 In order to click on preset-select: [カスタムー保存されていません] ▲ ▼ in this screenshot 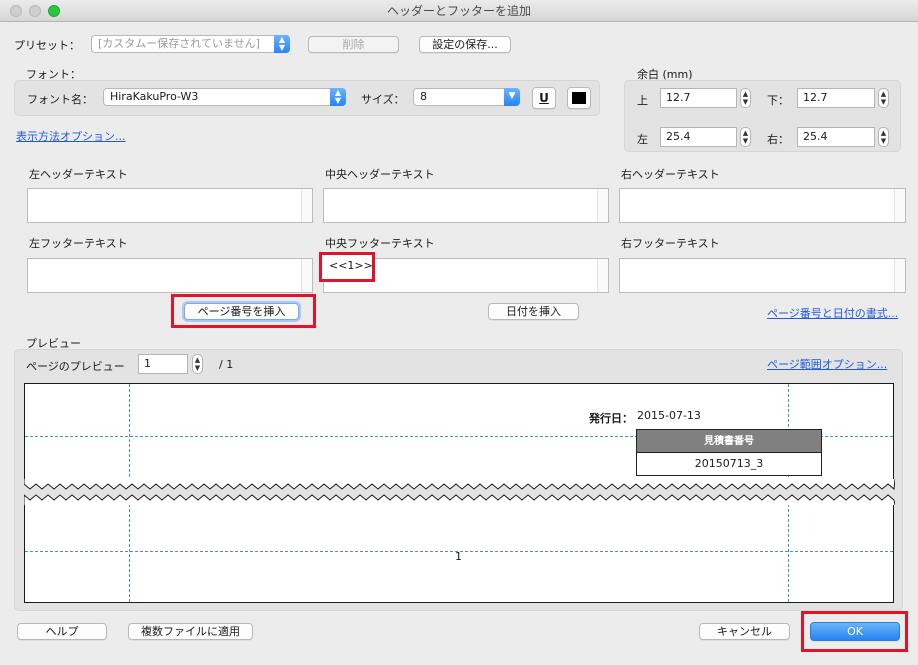, I will do `click(190, 44)`.